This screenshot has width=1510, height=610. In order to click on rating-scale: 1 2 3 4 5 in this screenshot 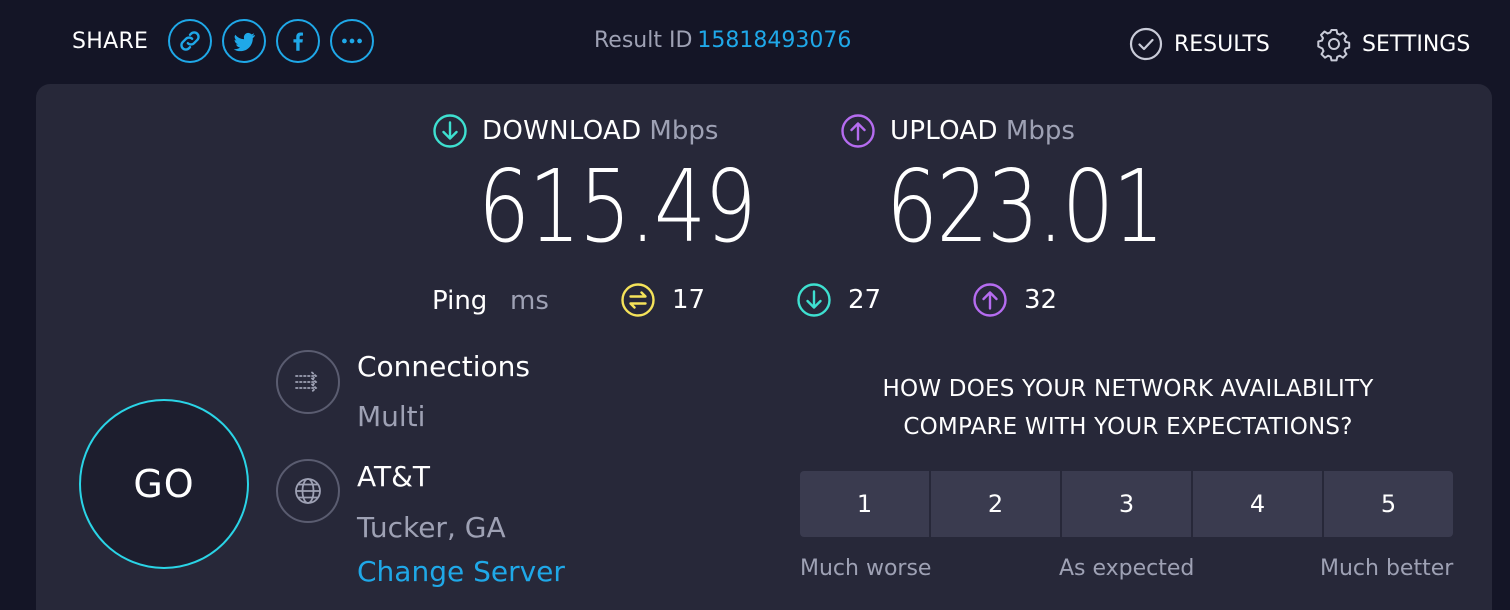, I will do `click(1126, 504)`.